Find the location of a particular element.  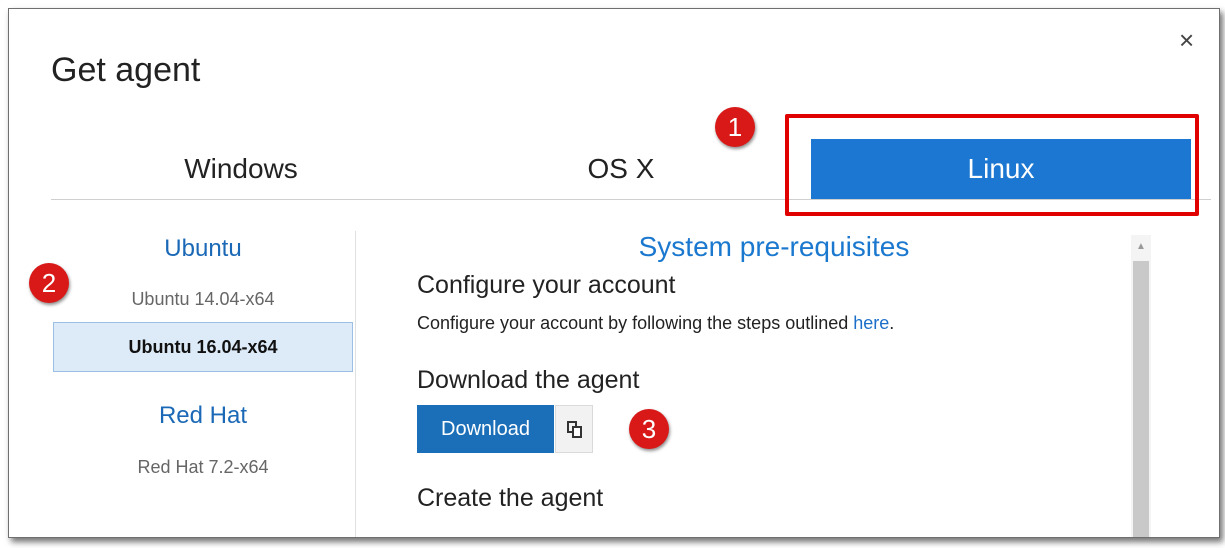

copy-icon is located at coordinates (574, 429).